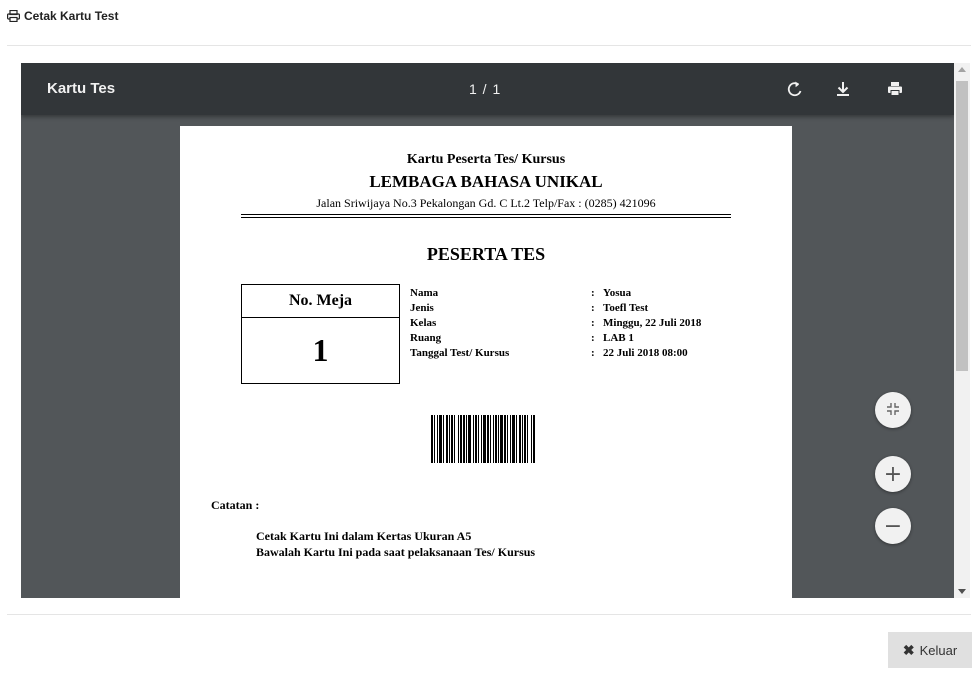 The height and width of the screenshot is (684, 978). Describe the element at coordinates (426, 338) in the screenshot. I see `info-key: Ruang` at that location.